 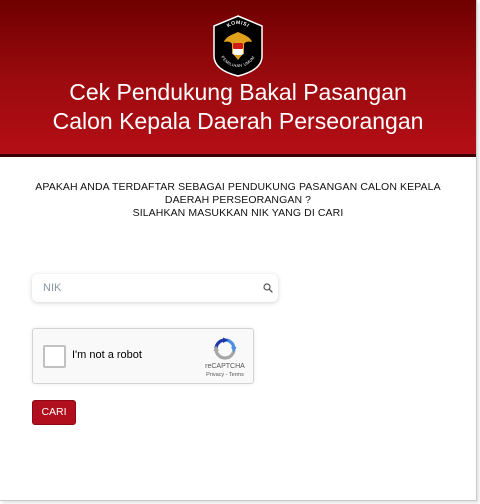 What do you see at coordinates (238, 121) in the screenshot?
I see `page-title-line2: Calon Kepala Daerah Perseorangan` at bounding box center [238, 121].